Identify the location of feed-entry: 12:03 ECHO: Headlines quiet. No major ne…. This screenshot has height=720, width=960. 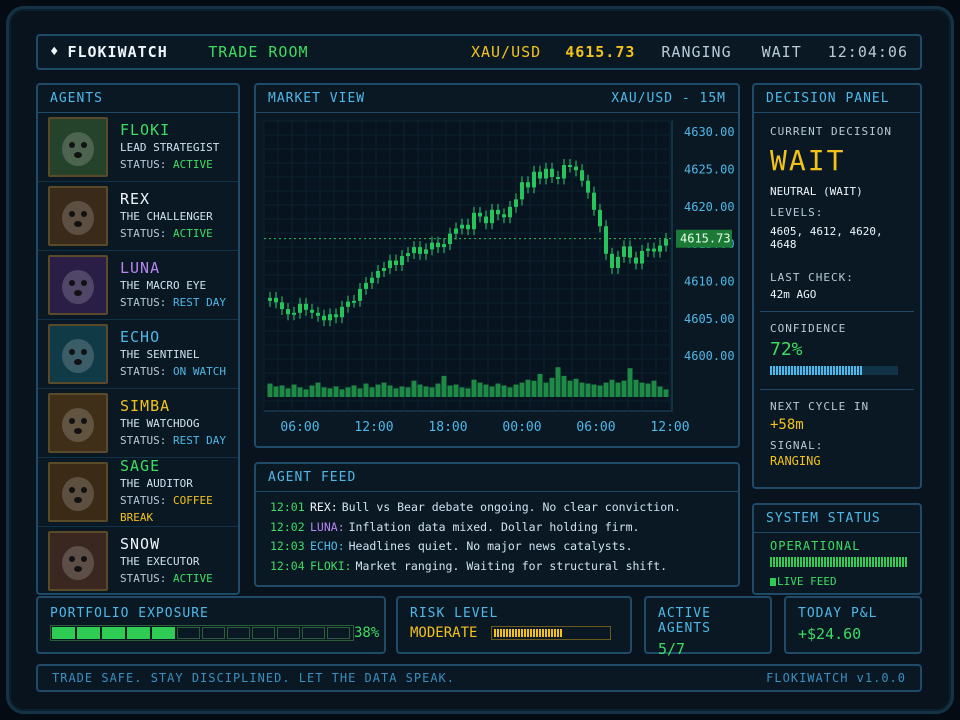
(497, 547).